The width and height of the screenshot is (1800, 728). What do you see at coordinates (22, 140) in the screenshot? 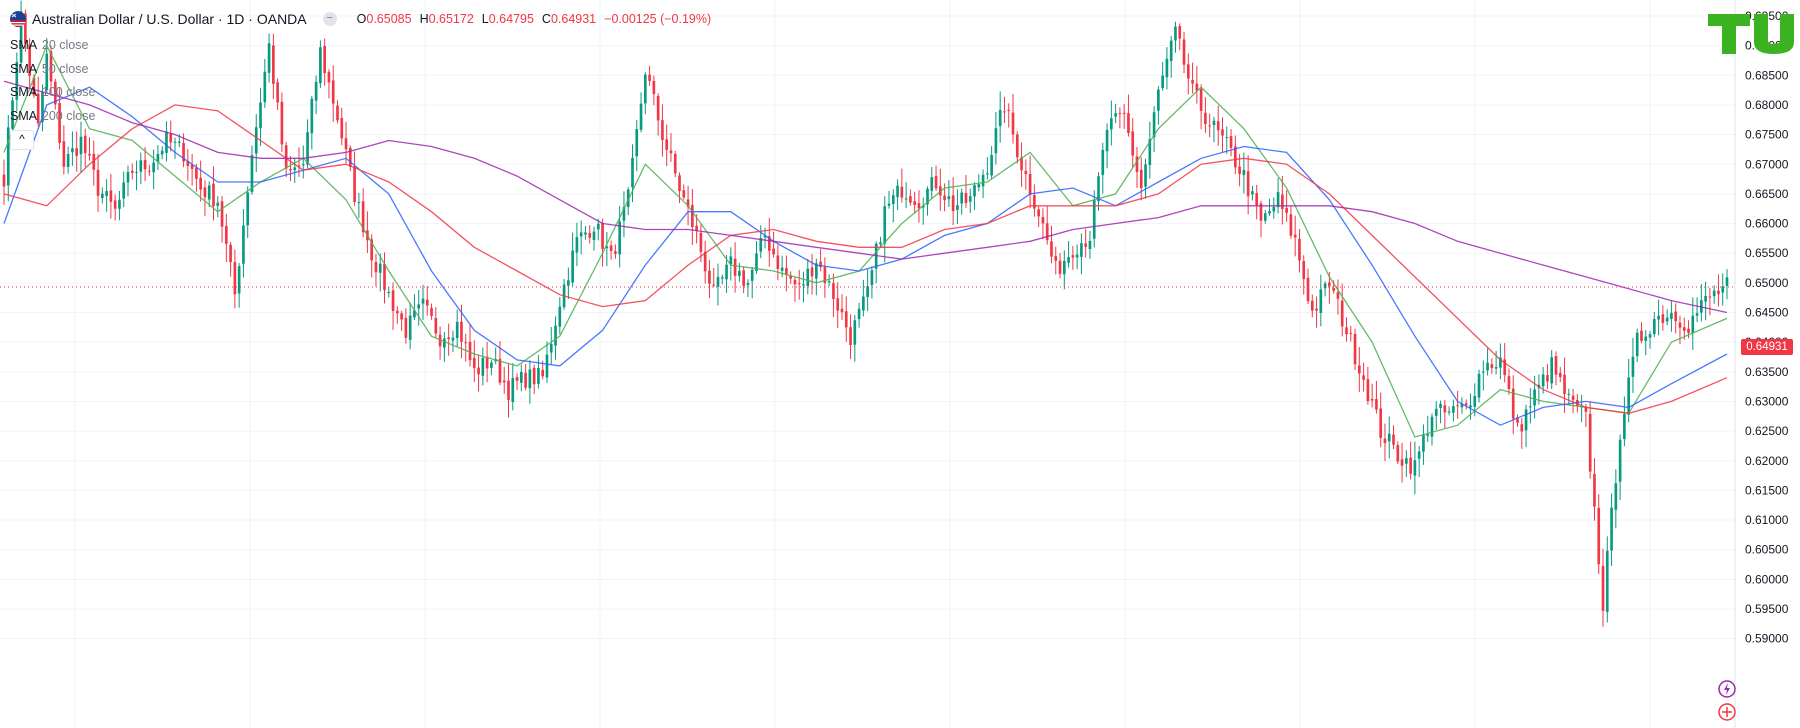
I see `legend-toggle-button: ^` at bounding box center [22, 140].